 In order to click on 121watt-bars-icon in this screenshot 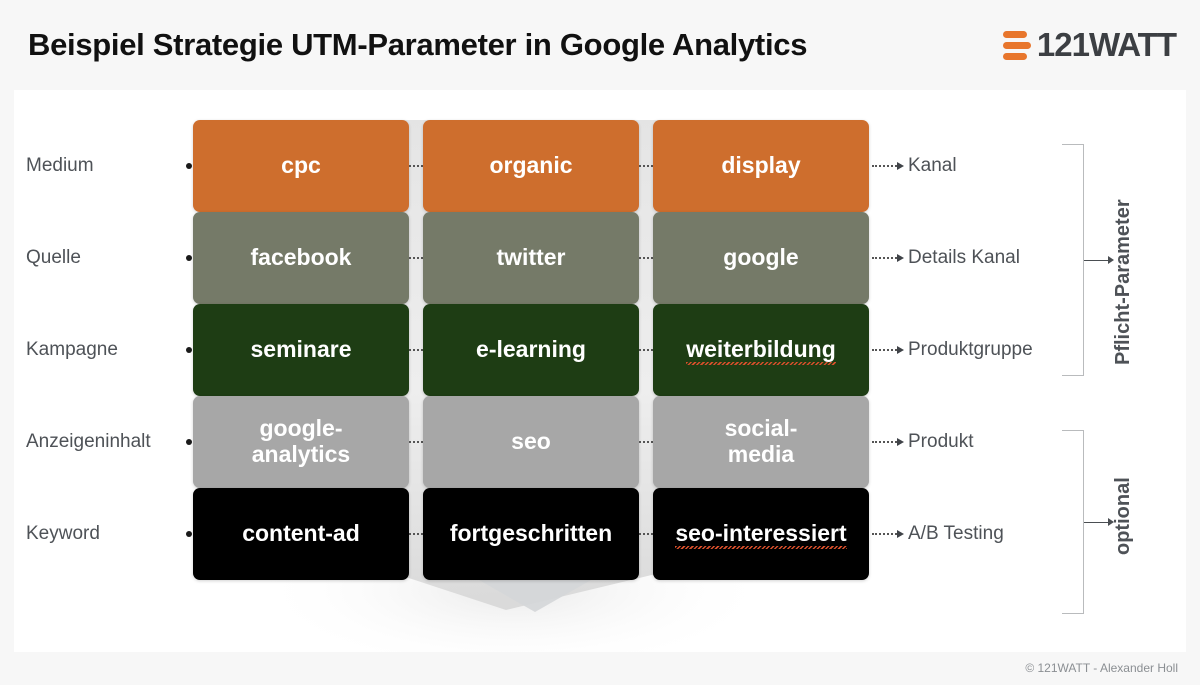, I will do `click(1016, 45)`.